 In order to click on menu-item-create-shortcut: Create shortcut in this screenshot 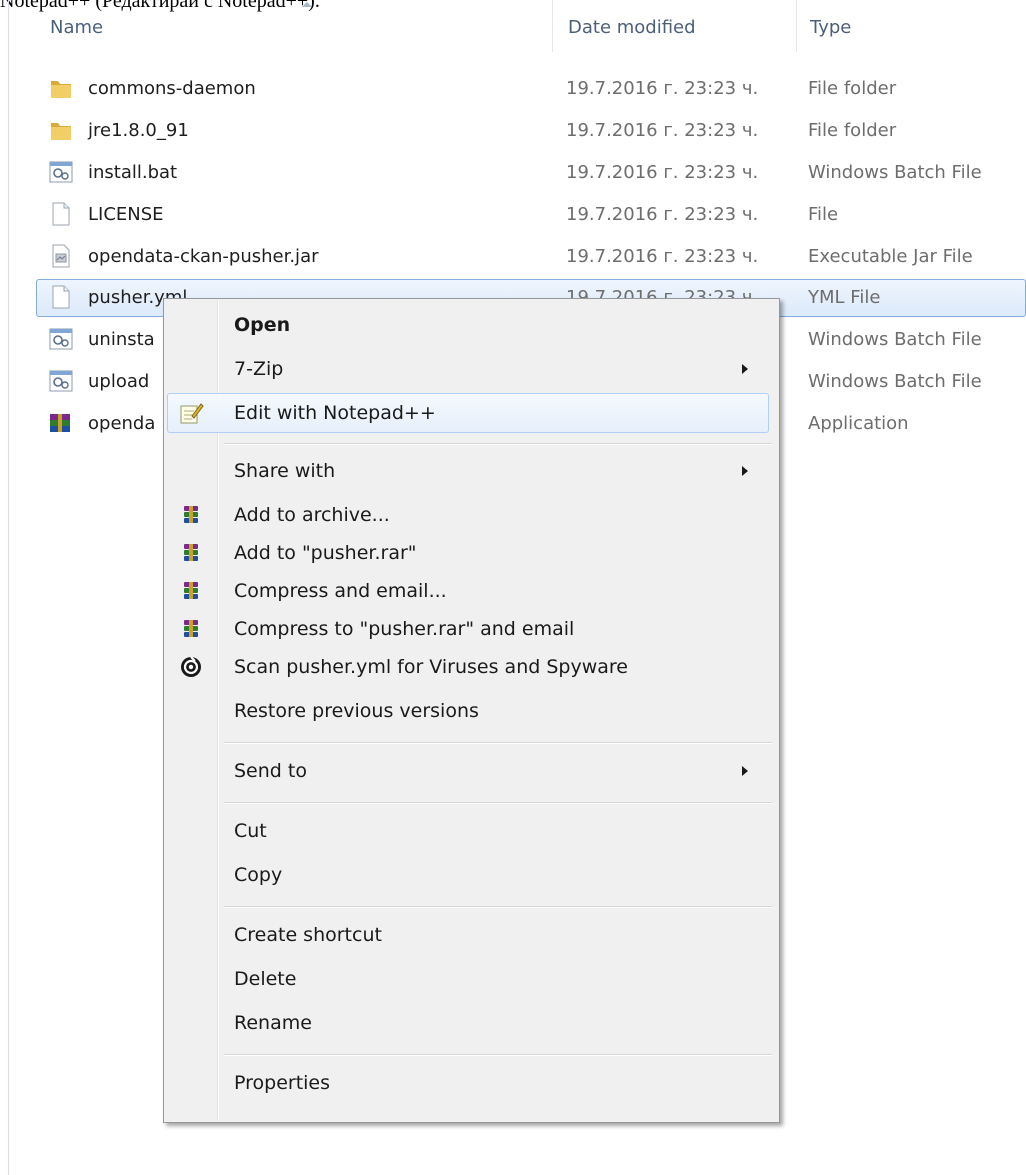, I will do `click(471, 935)`.